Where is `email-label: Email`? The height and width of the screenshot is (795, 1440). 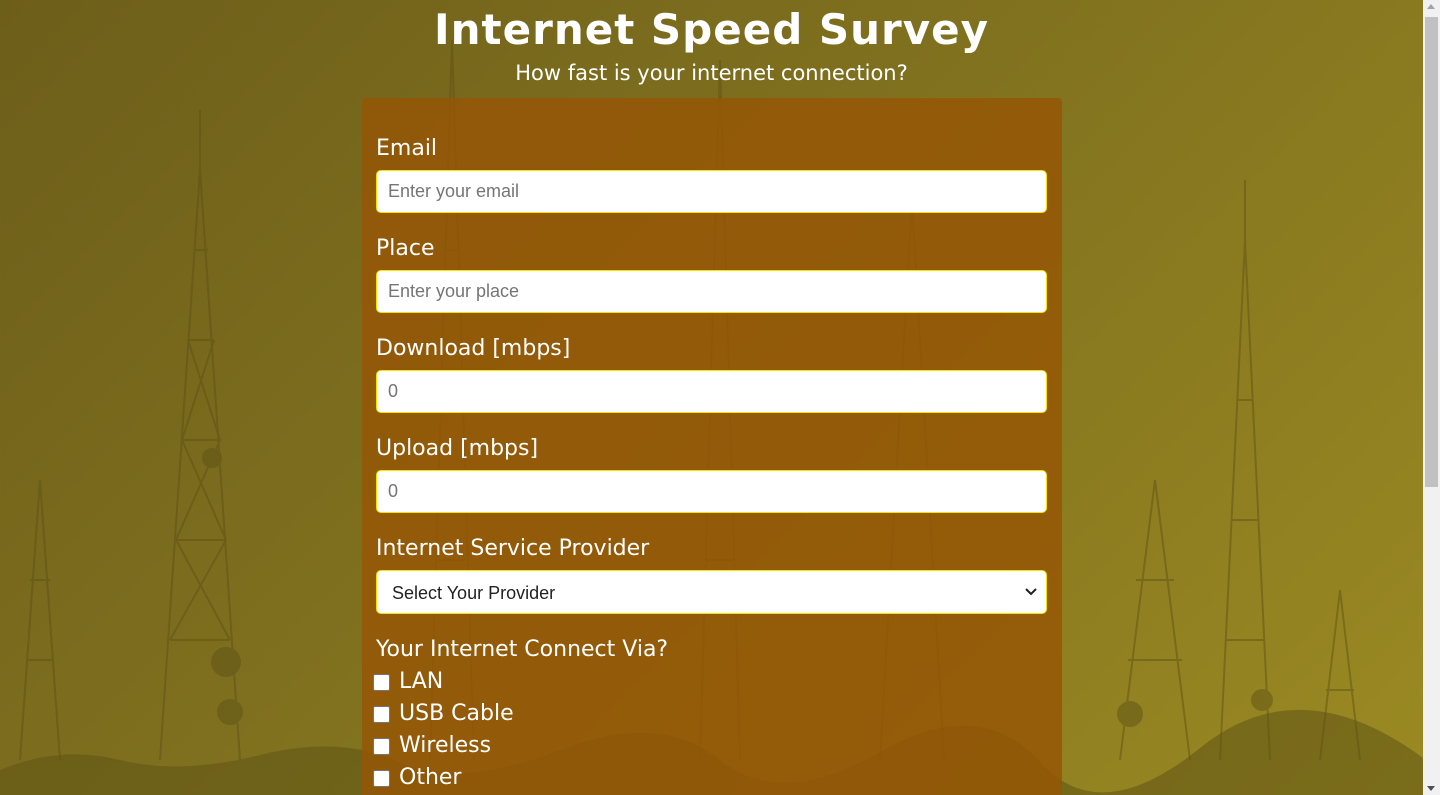 email-label: Email is located at coordinates (407, 148).